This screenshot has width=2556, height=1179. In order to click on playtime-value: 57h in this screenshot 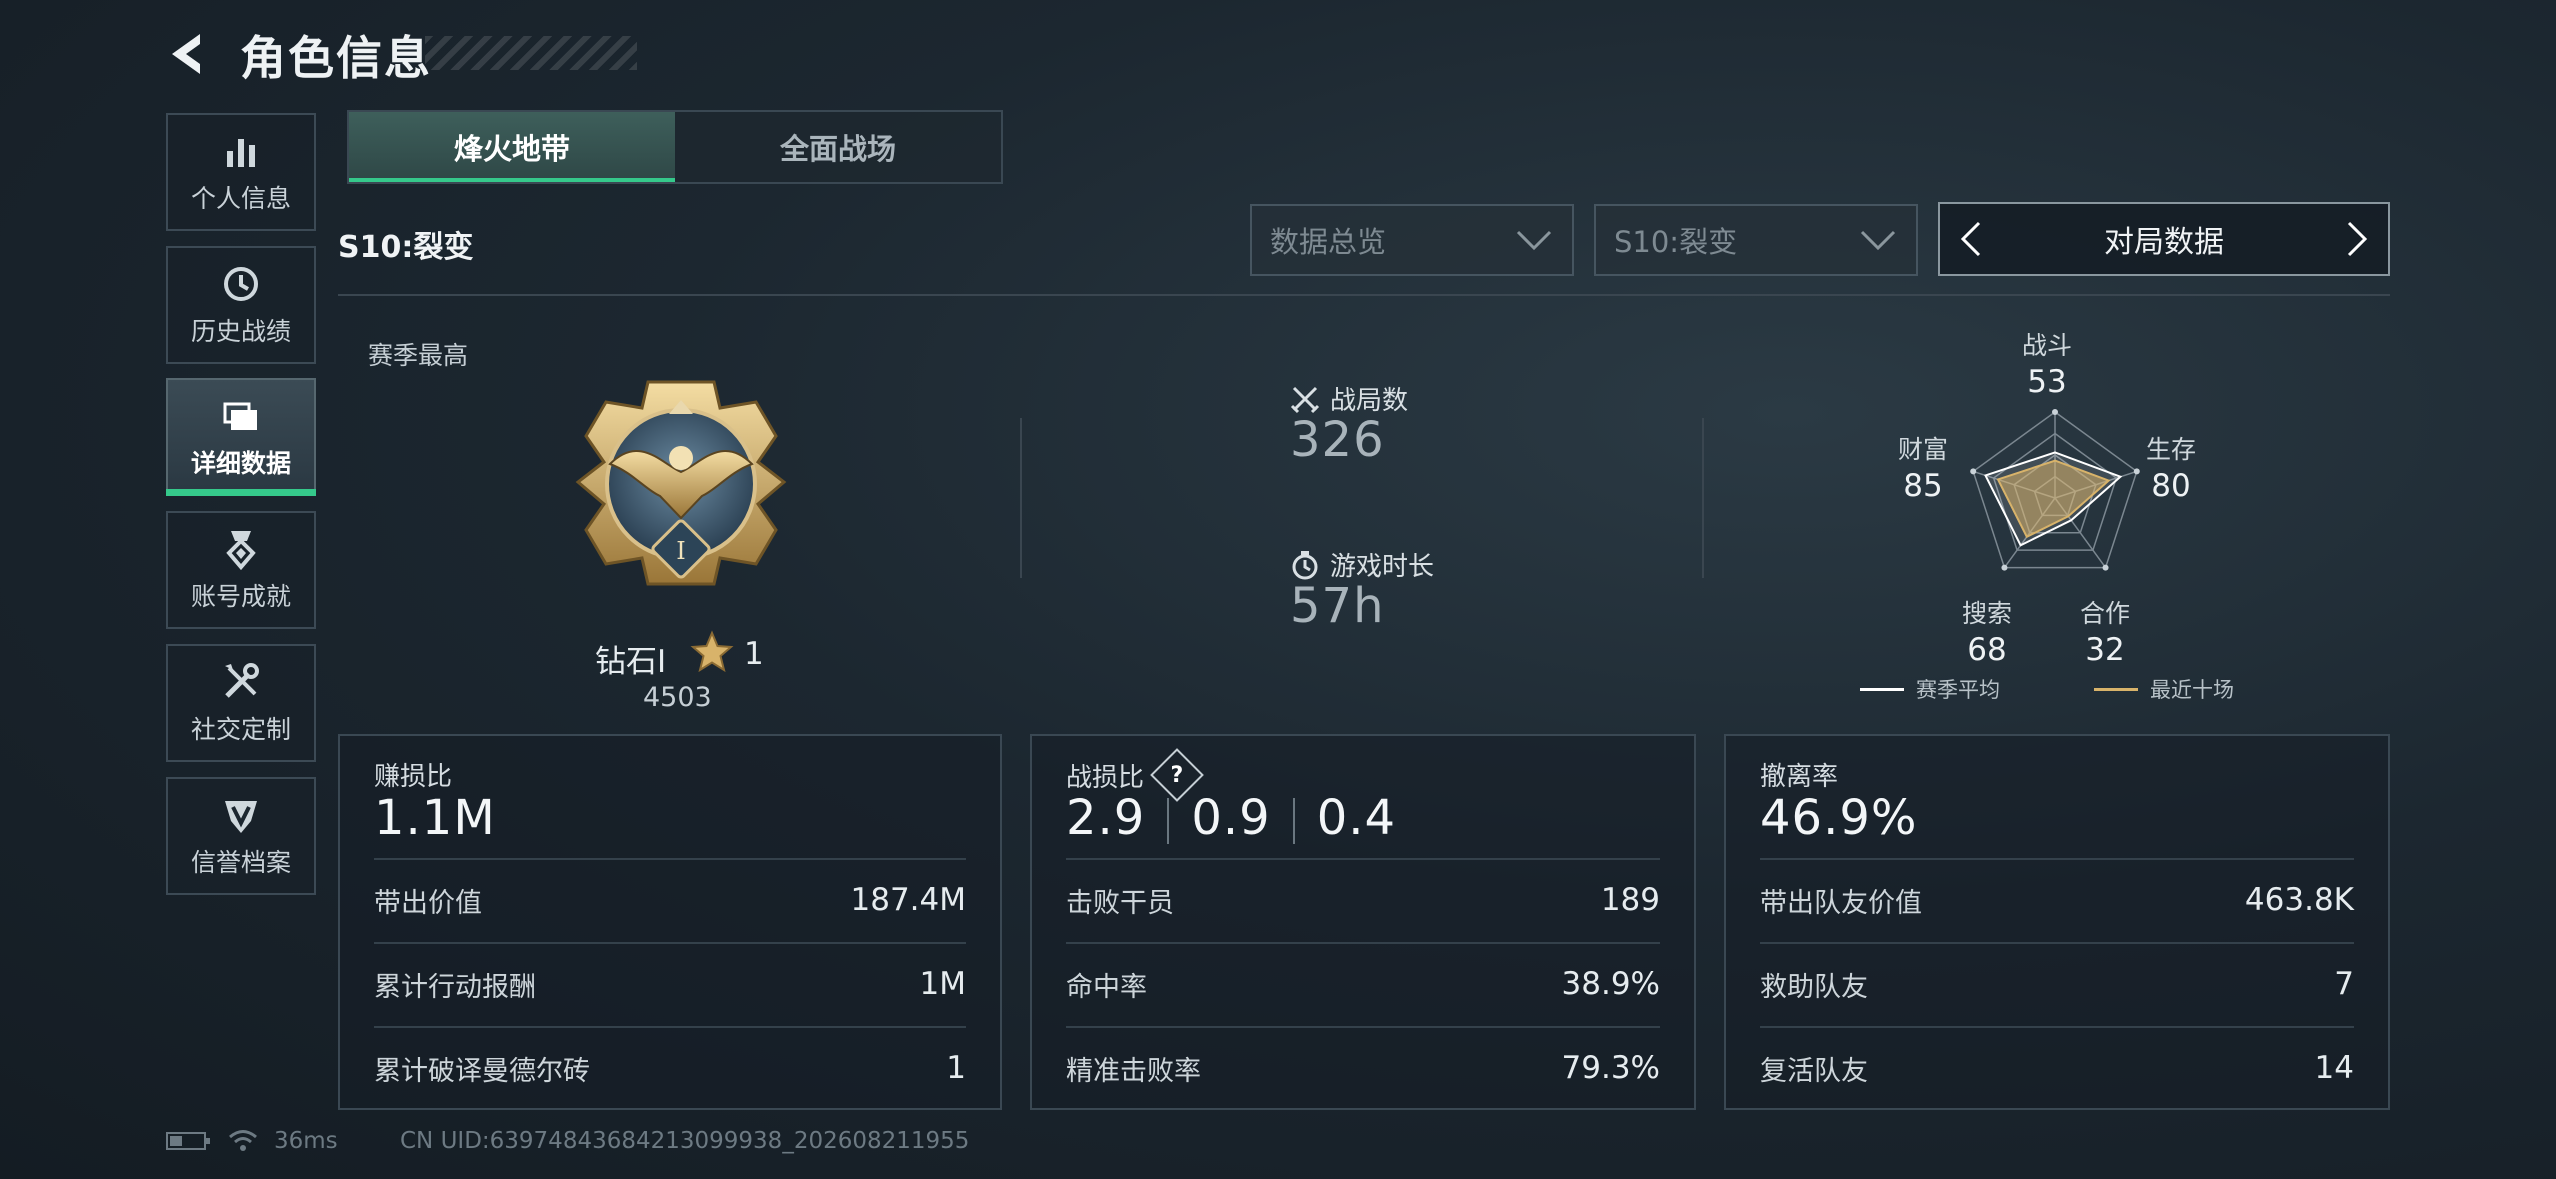, I will do `click(1337, 606)`.